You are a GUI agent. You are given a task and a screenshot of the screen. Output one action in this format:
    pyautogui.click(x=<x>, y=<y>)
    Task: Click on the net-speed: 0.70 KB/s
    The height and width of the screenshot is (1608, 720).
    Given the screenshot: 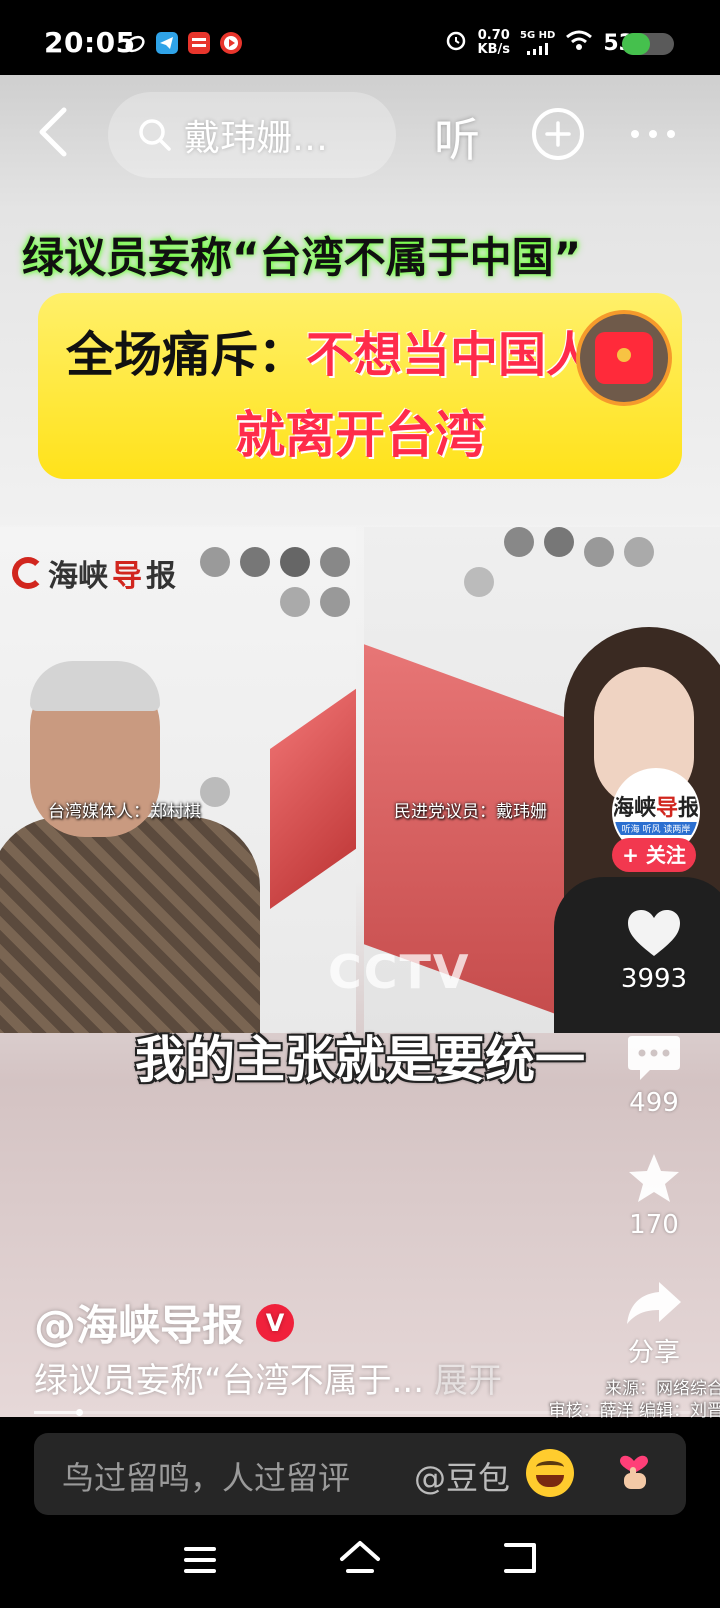 What is the action you would take?
    pyautogui.click(x=494, y=43)
    